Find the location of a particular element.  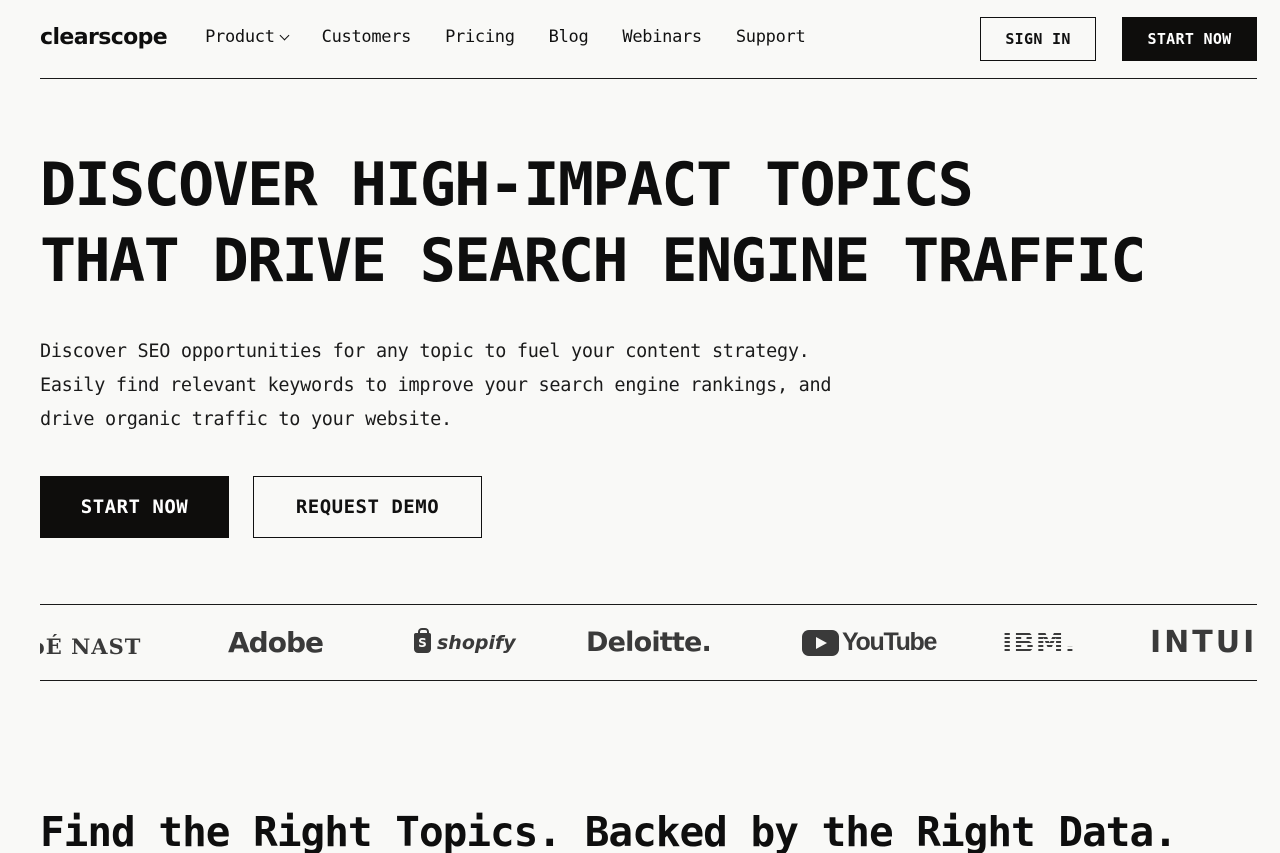

nav-item-label: Support is located at coordinates (770, 37).